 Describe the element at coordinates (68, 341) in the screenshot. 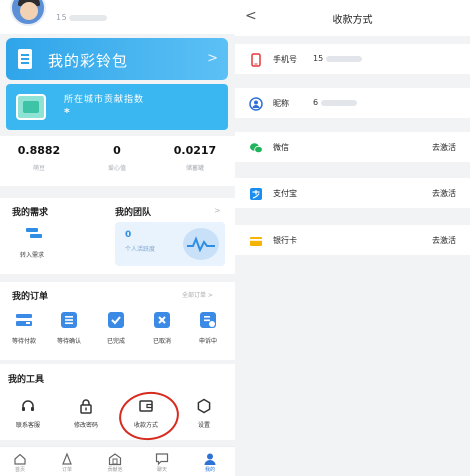

I see `order-item-label: 等待确认` at that location.